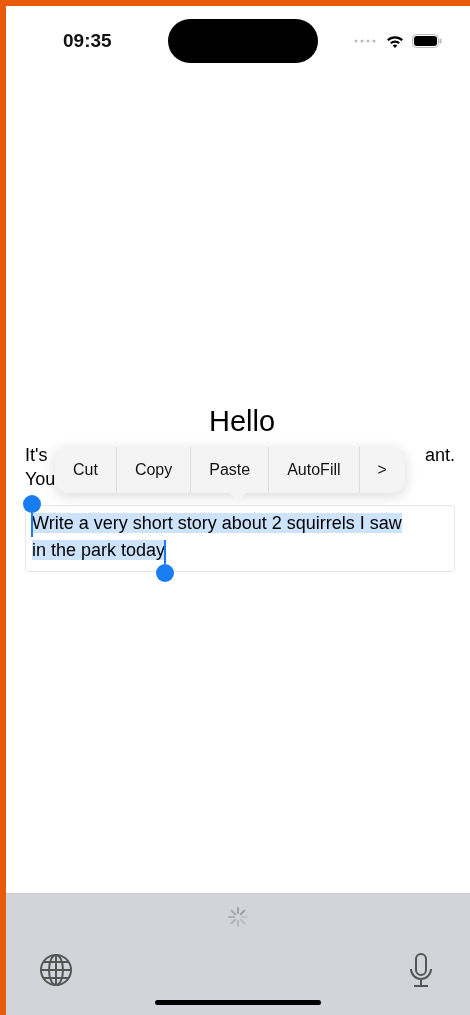 The image size is (470, 1015). I want to click on menu-item: Paste, so click(229, 470).